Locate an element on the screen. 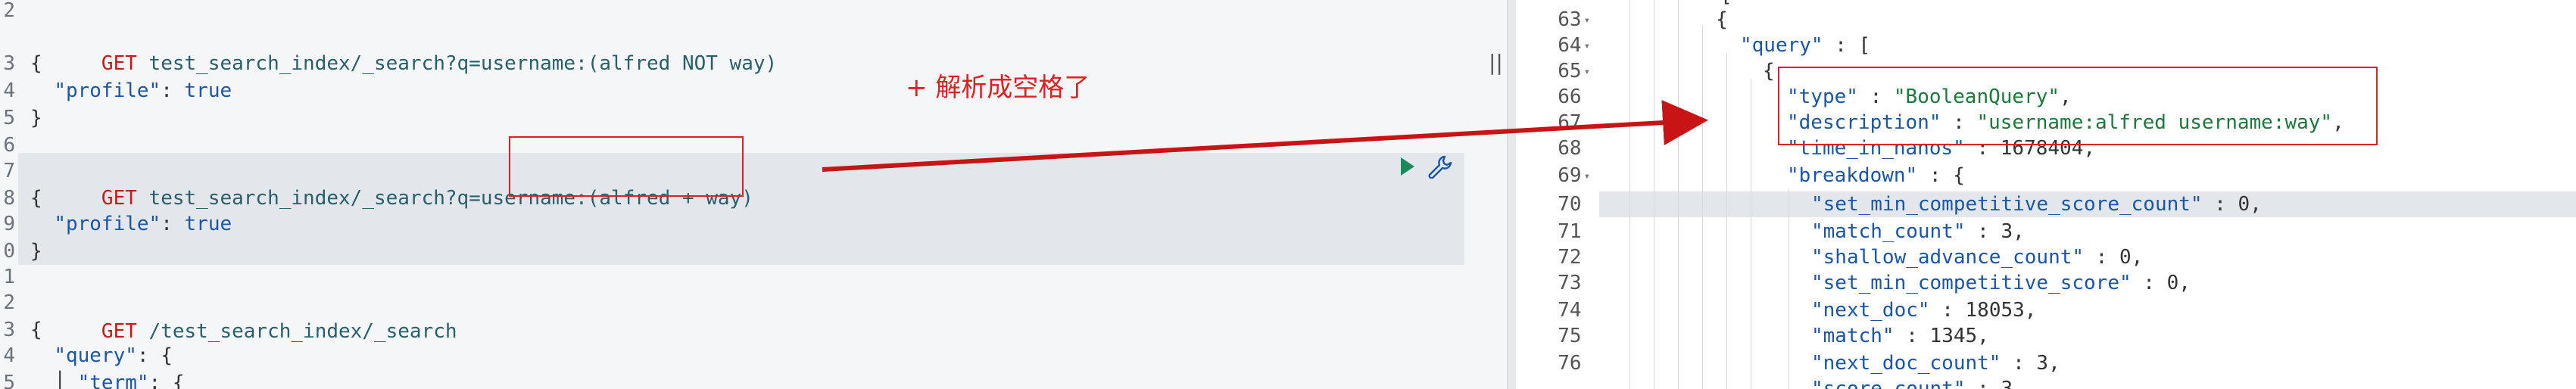 The image size is (2576, 389). json-key: "next_doc" is located at coordinates (1870, 310).